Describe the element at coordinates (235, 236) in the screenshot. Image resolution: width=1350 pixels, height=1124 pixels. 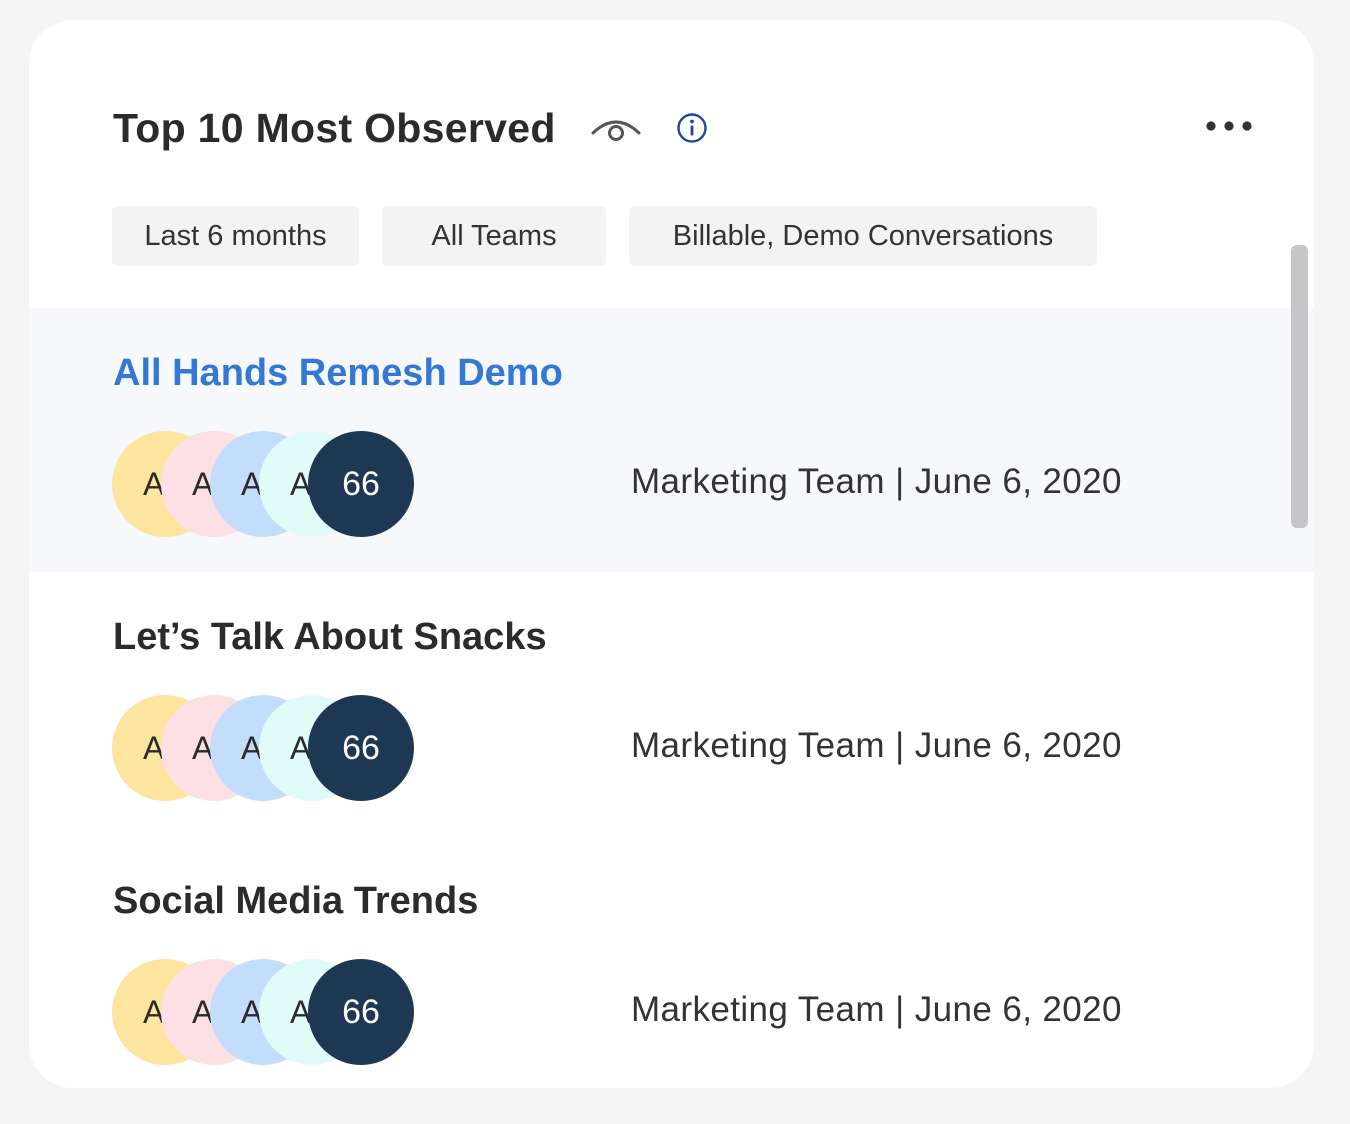
I see `filter-chip-time-range: Last 6 months` at that location.